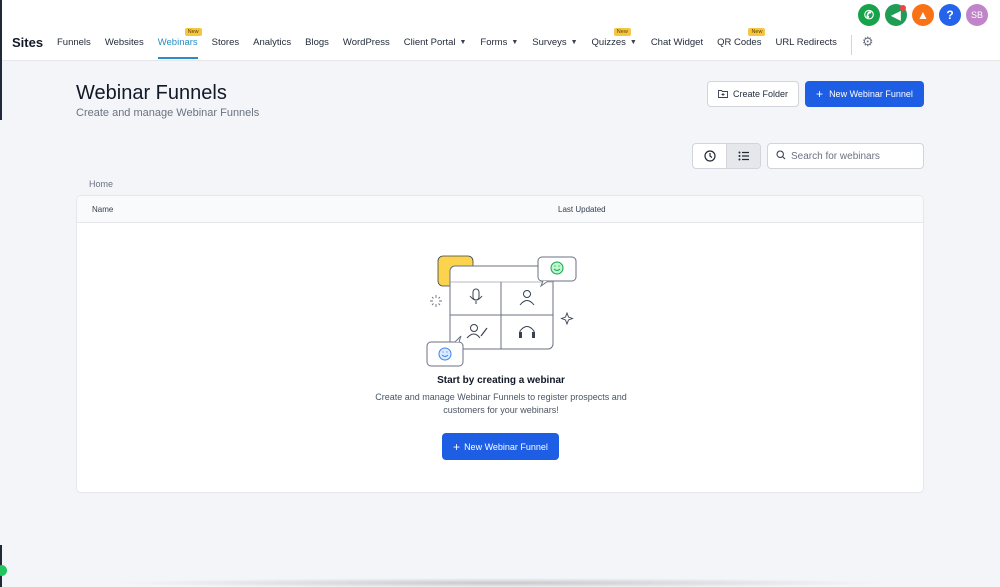  Describe the element at coordinates (743, 156) in the screenshot. I see `list-view-icon` at that location.